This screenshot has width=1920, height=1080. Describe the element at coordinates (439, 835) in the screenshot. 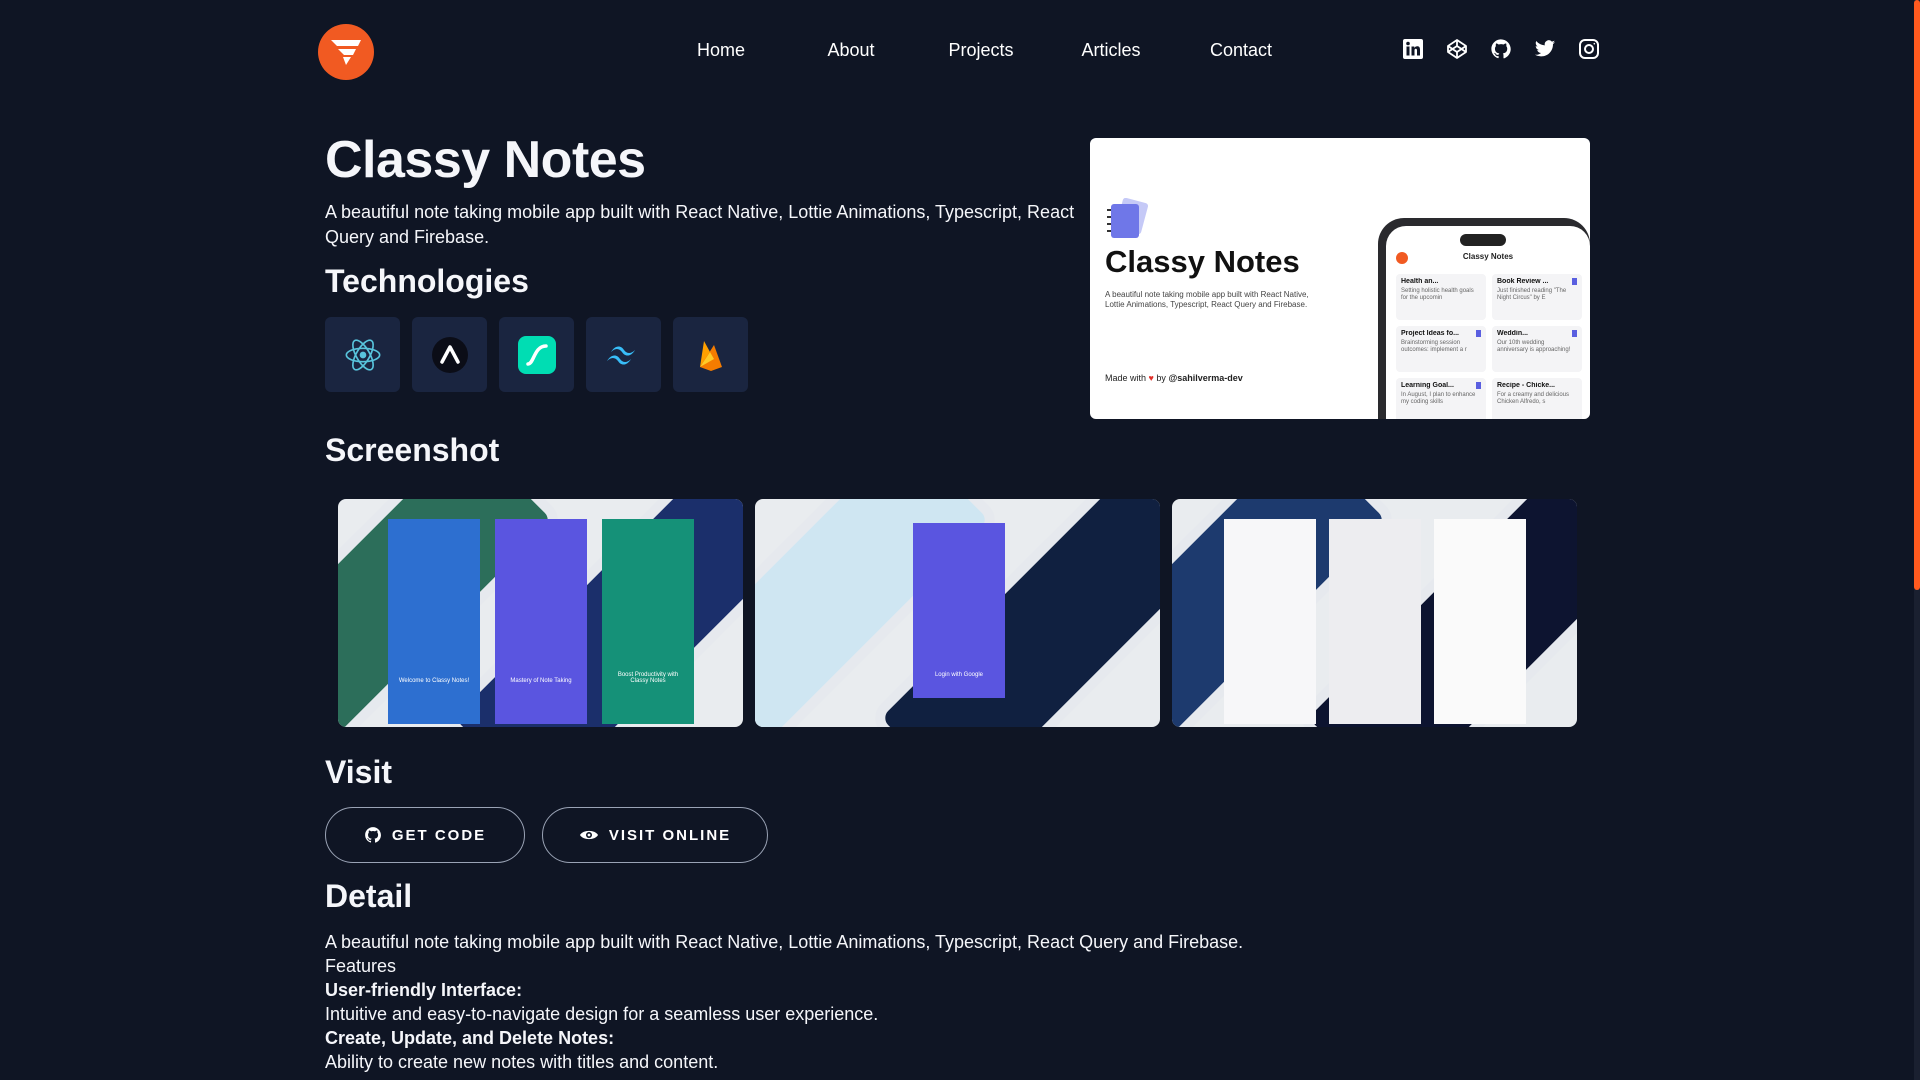

I see `get-code-label: GET CODE` at that location.